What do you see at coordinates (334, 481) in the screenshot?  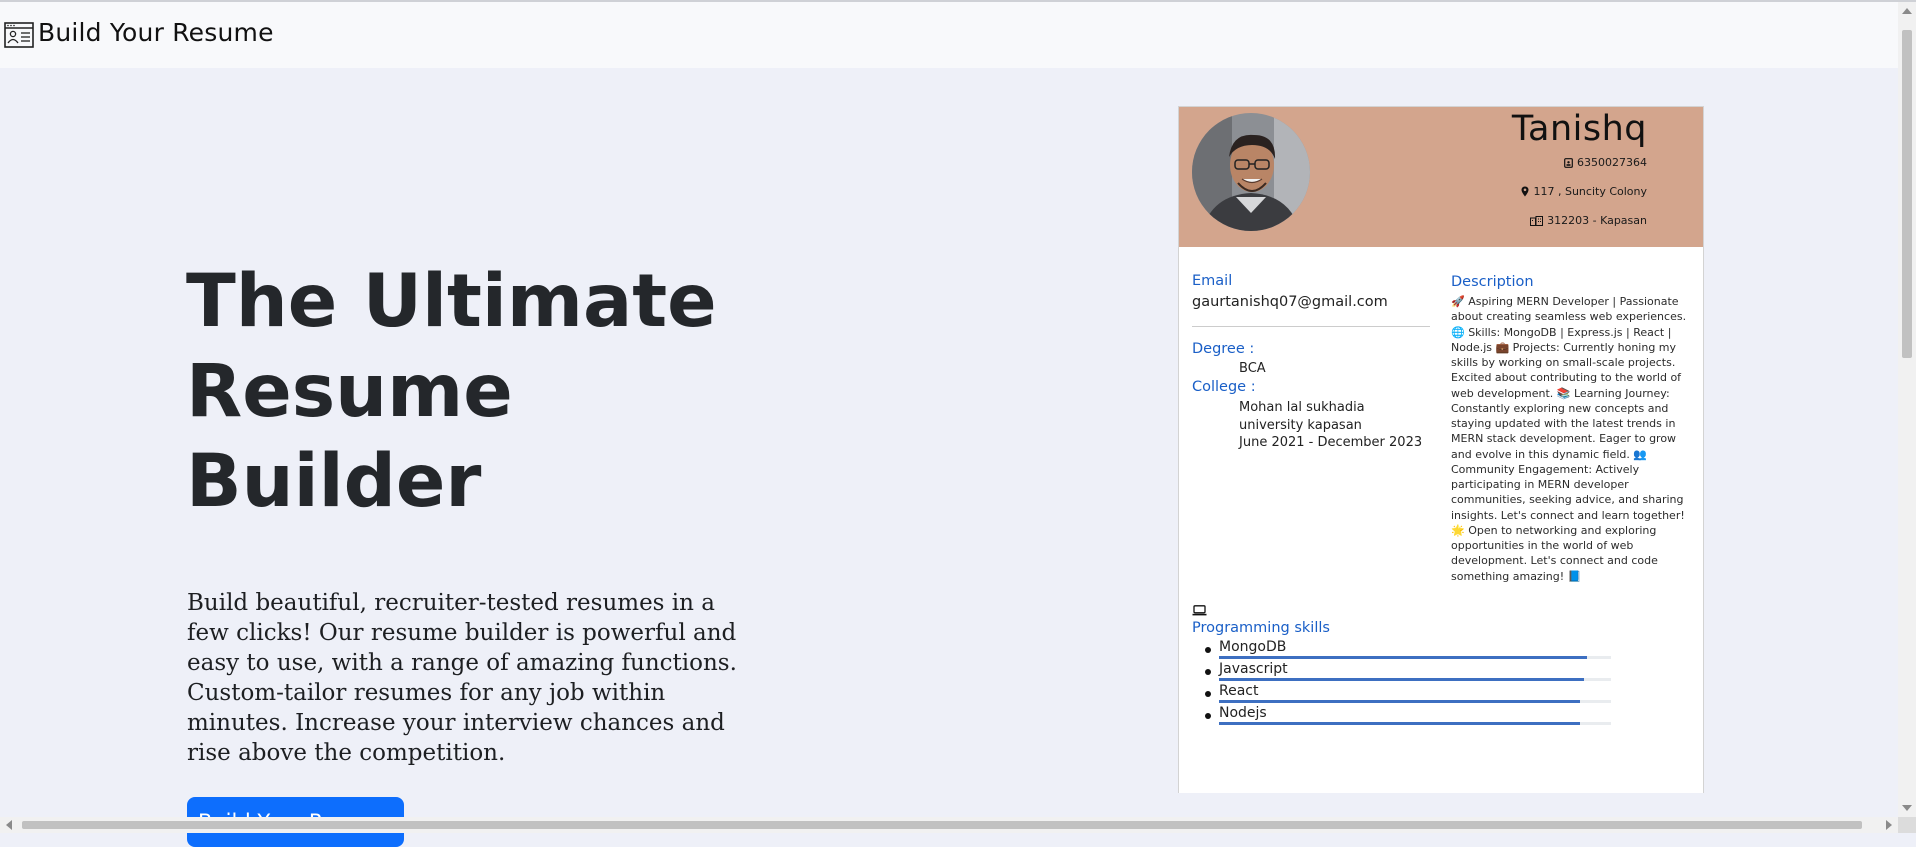 I see `hero-title-line: Builder` at bounding box center [334, 481].